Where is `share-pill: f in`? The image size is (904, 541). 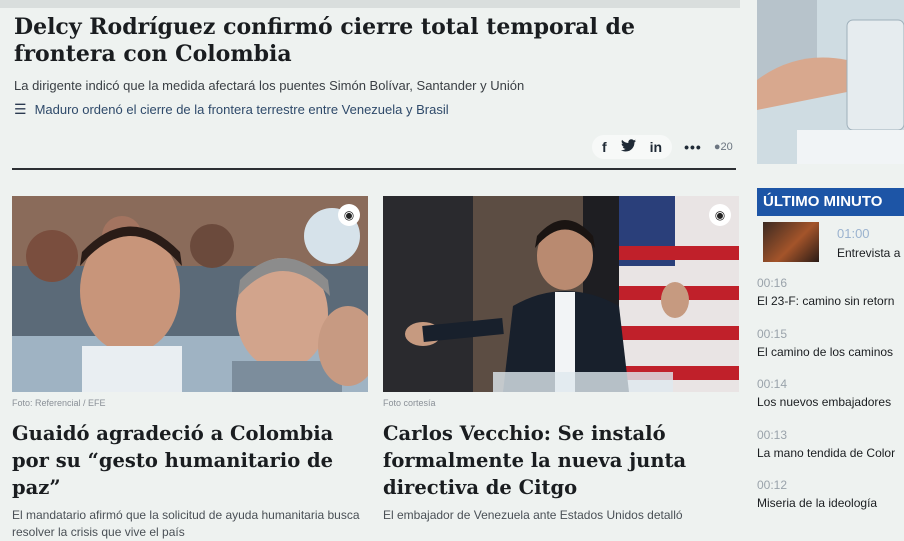 share-pill: f in is located at coordinates (632, 147).